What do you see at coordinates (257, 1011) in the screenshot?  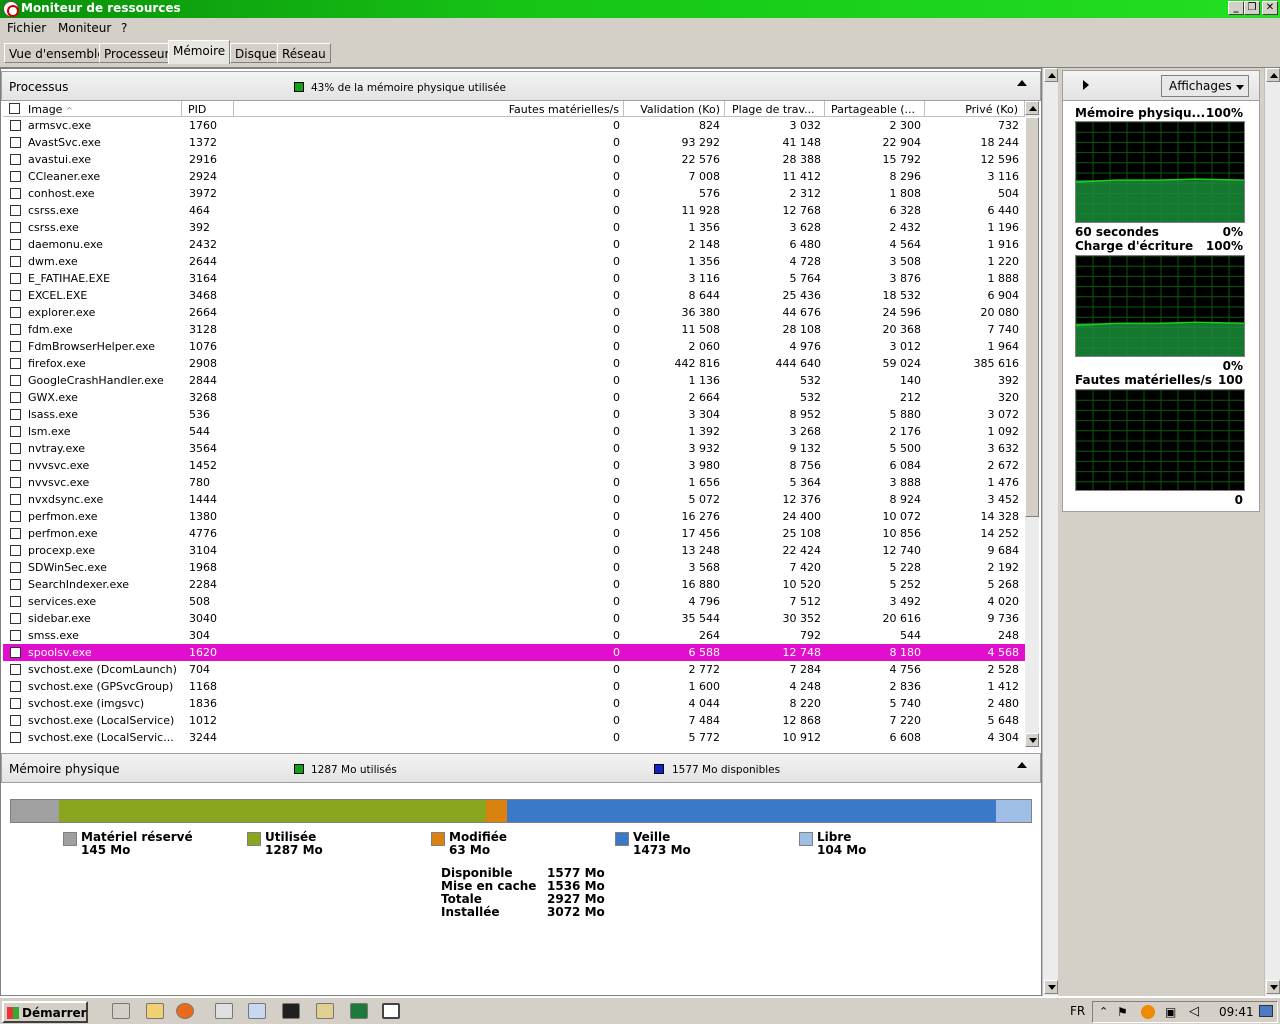 I see `notepad-icon` at bounding box center [257, 1011].